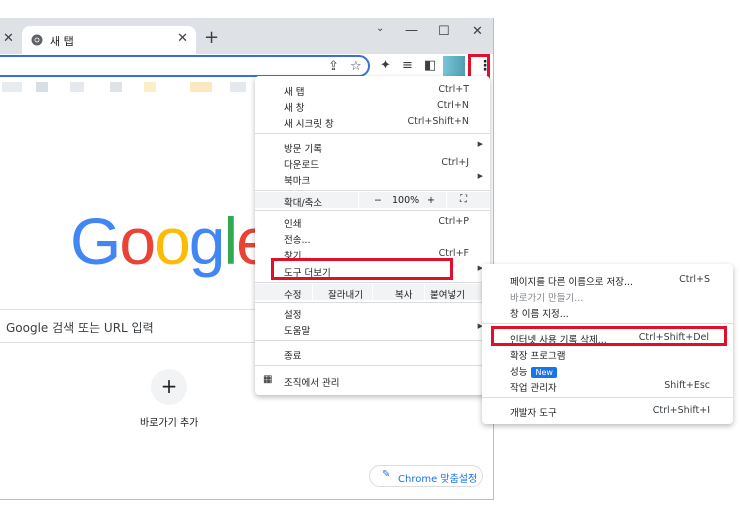  I want to click on sidepanel-icon: ◧, so click(430, 65).